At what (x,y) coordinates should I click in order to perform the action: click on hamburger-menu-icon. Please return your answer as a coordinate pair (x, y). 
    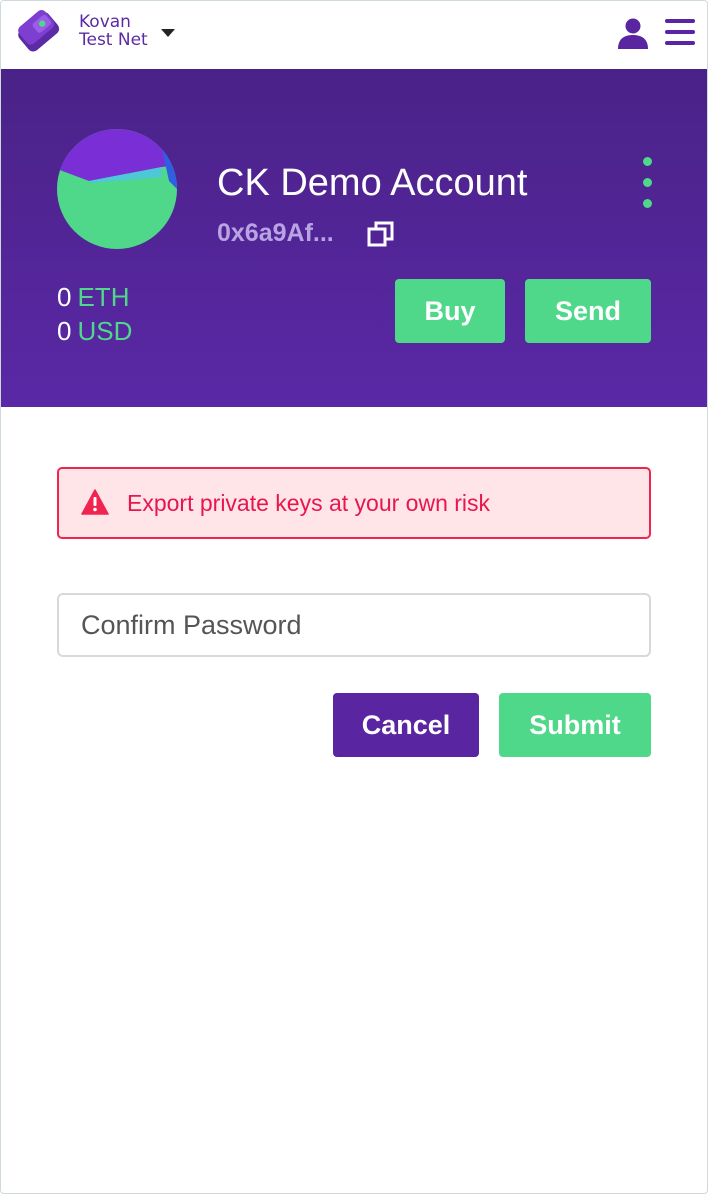
    Looking at the image, I should click on (680, 32).